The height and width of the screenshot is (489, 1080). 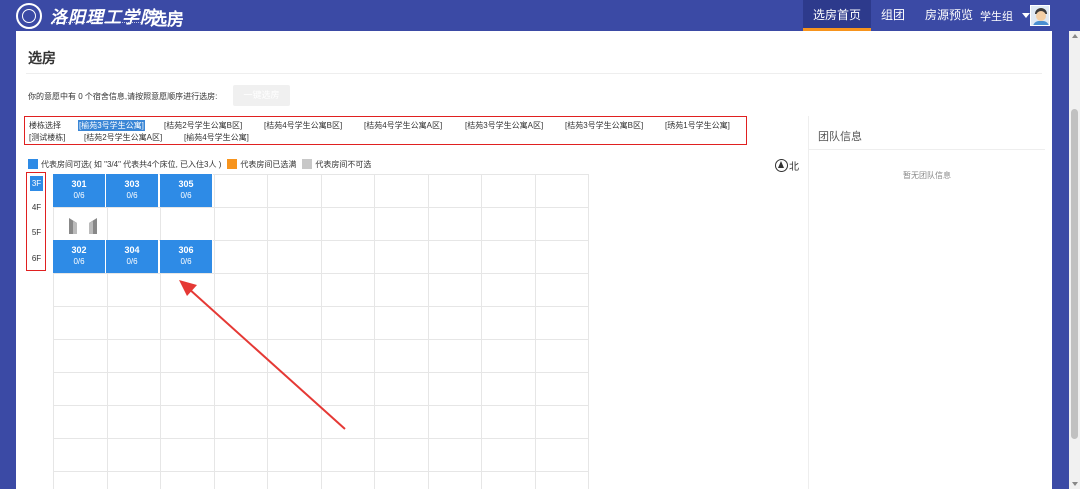 I want to click on floor-tab: 5F, so click(x=36, y=232).